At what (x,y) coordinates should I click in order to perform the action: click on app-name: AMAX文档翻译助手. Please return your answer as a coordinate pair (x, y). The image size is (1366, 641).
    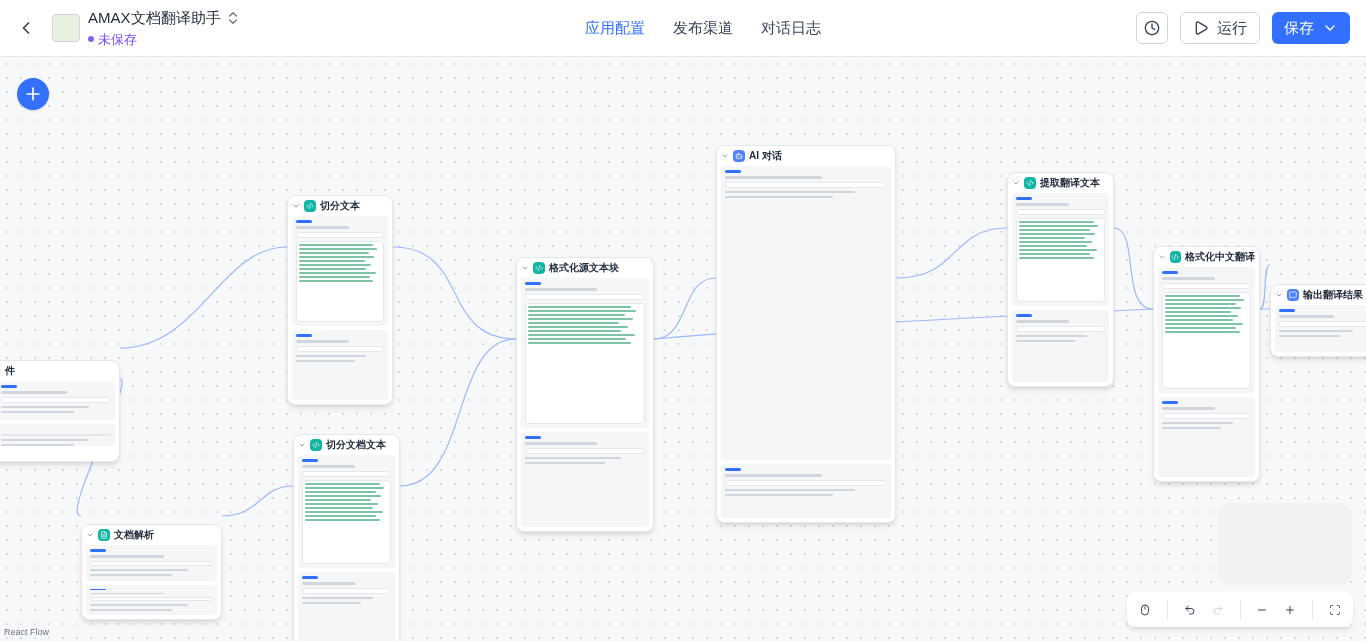
    Looking at the image, I should click on (154, 18).